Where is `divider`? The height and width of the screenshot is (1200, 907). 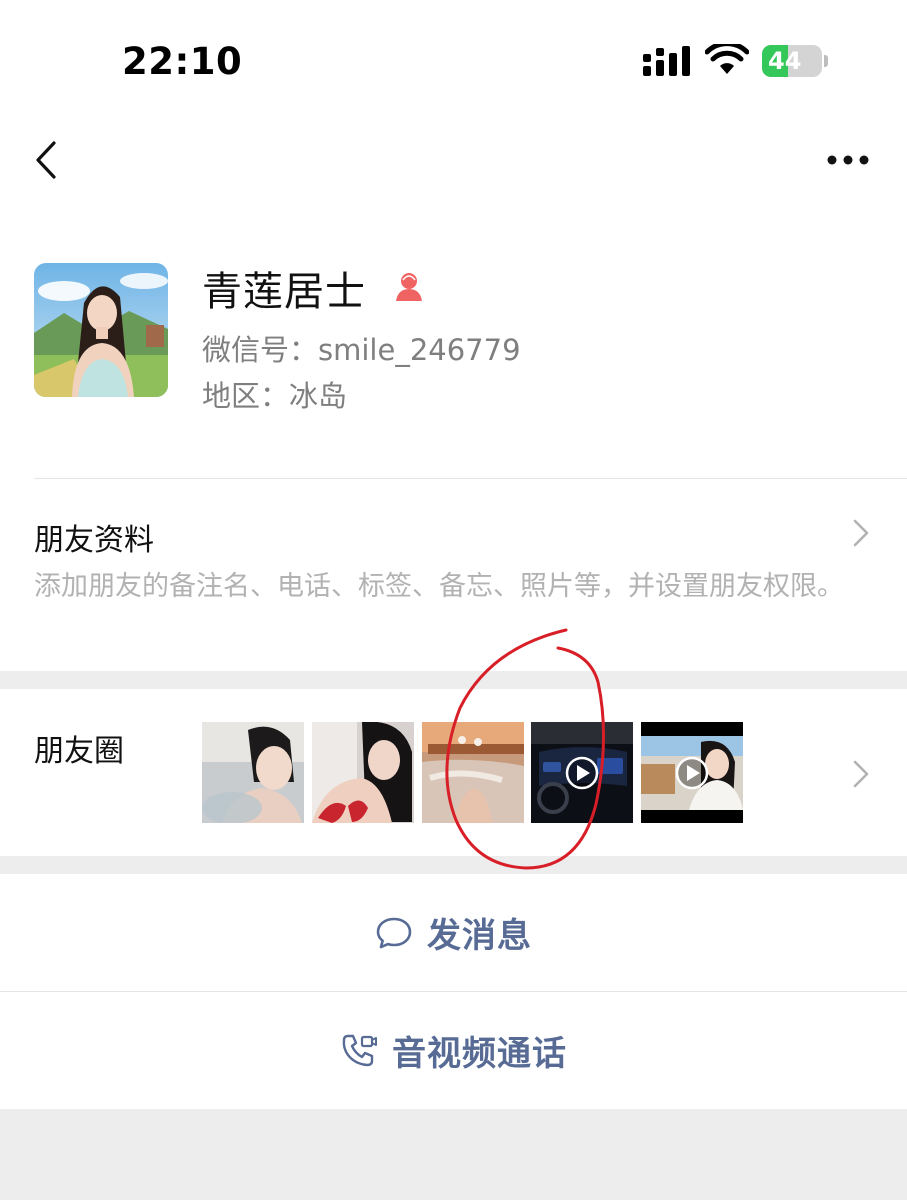
divider is located at coordinates (470, 478).